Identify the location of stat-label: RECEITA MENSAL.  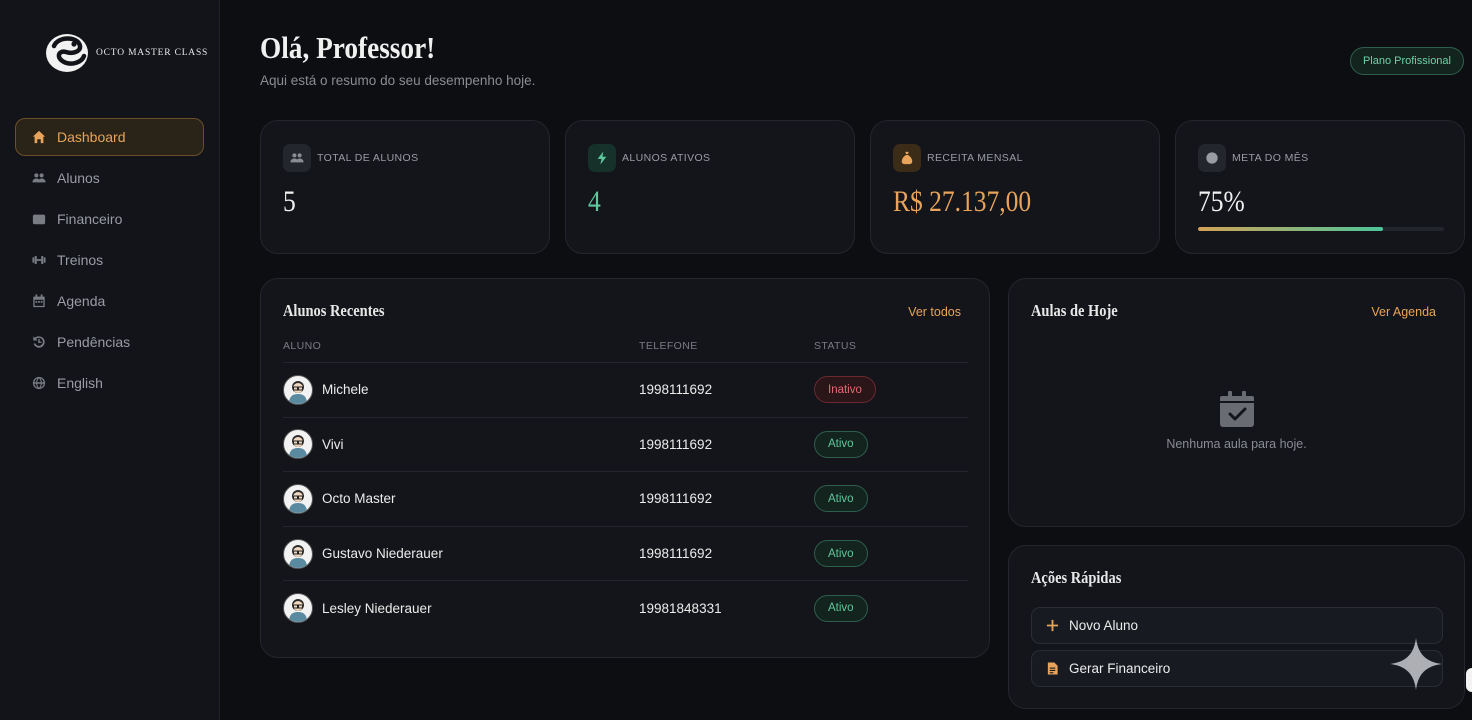
(975, 158).